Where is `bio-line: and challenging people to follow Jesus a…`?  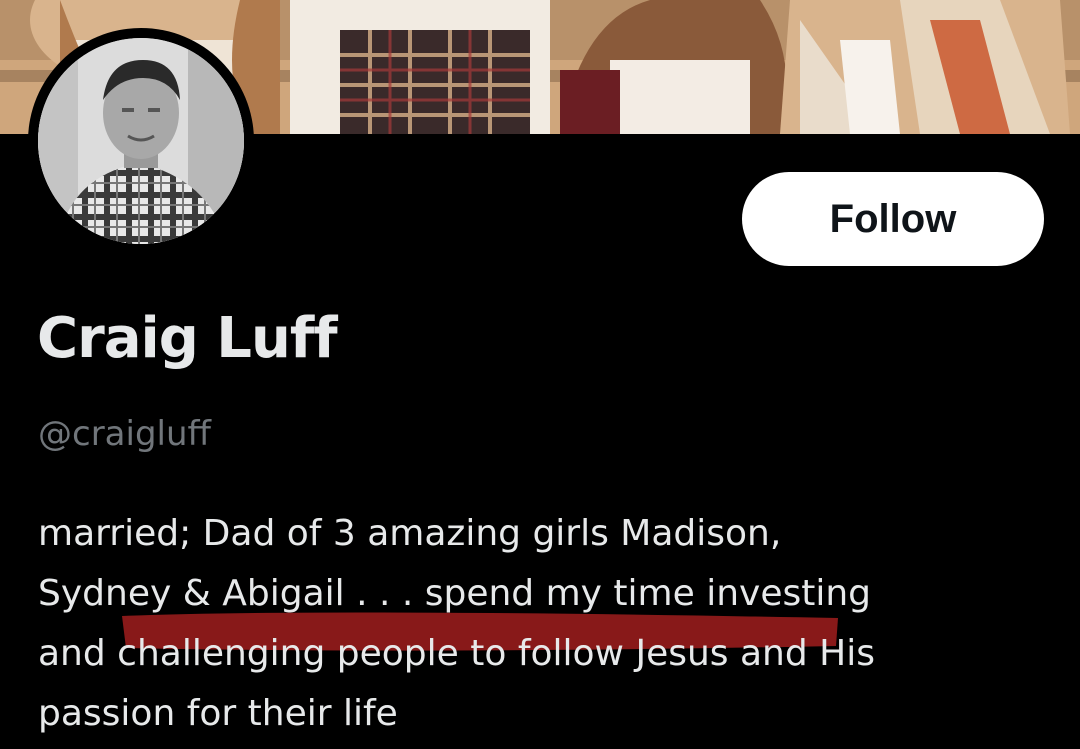
bio-line: and challenging people to follow Jesus a… is located at coordinates (456, 653).